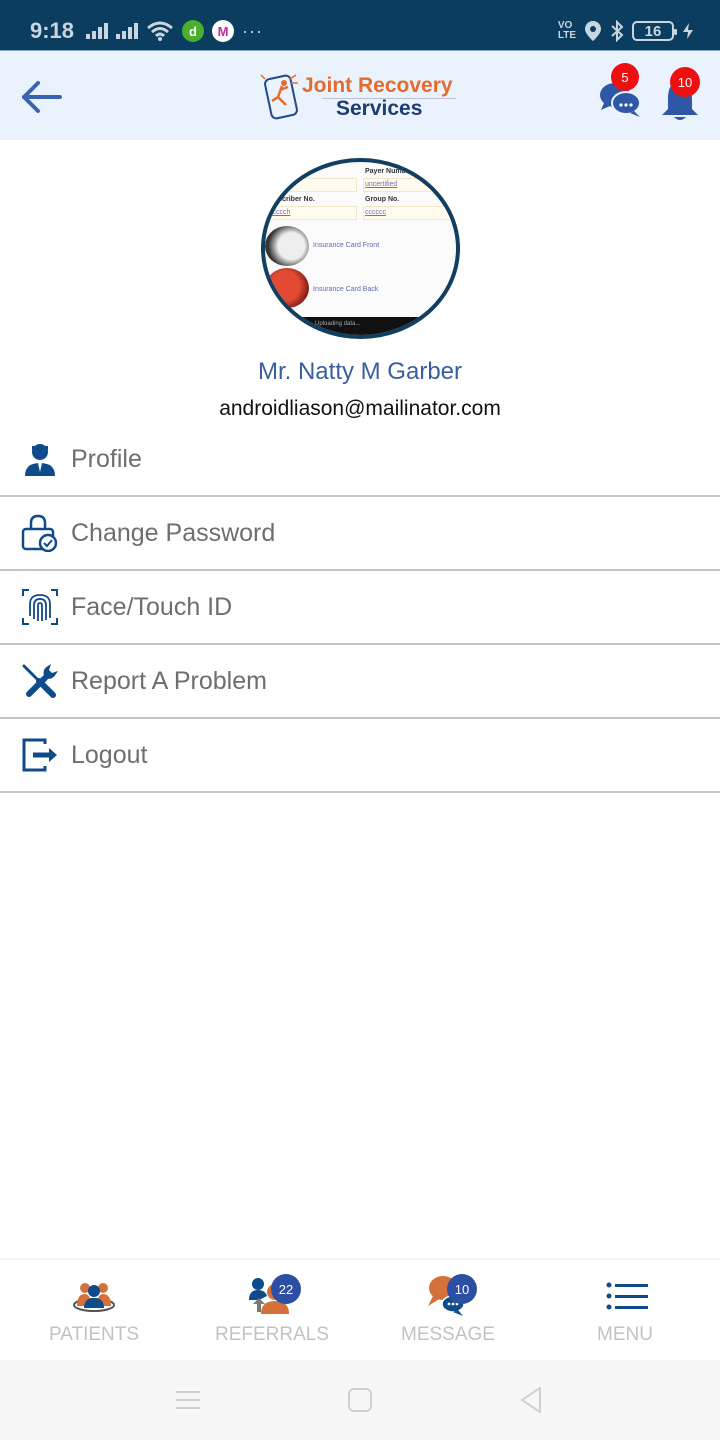 This screenshot has width=720, height=1440. I want to click on fingerprint-icon, so click(40, 607).